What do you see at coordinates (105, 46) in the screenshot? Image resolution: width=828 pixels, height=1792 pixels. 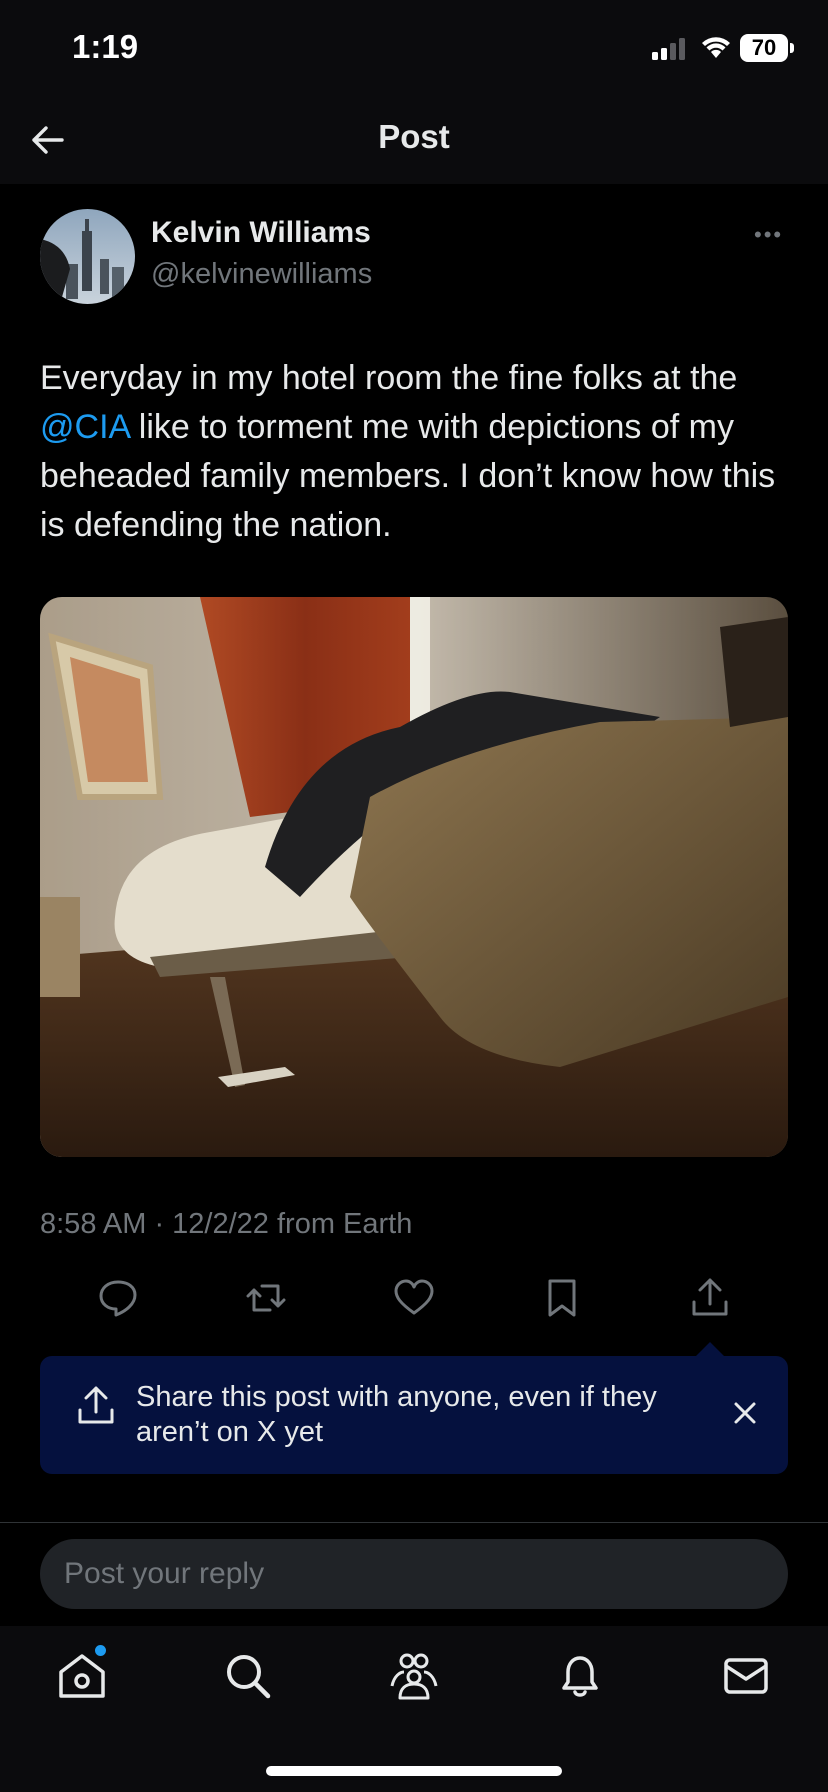 I see `status-time: 1:19` at bounding box center [105, 46].